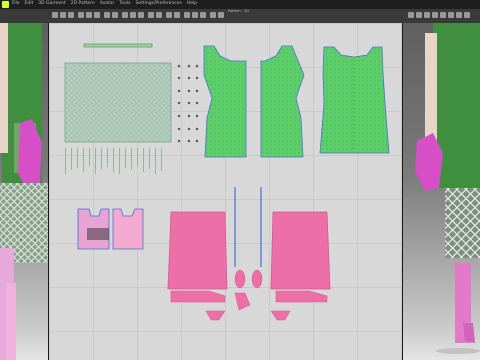 The image size is (480, 360). Describe the element at coordinates (195, 15) in the screenshot. I see `button-icon` at that location.